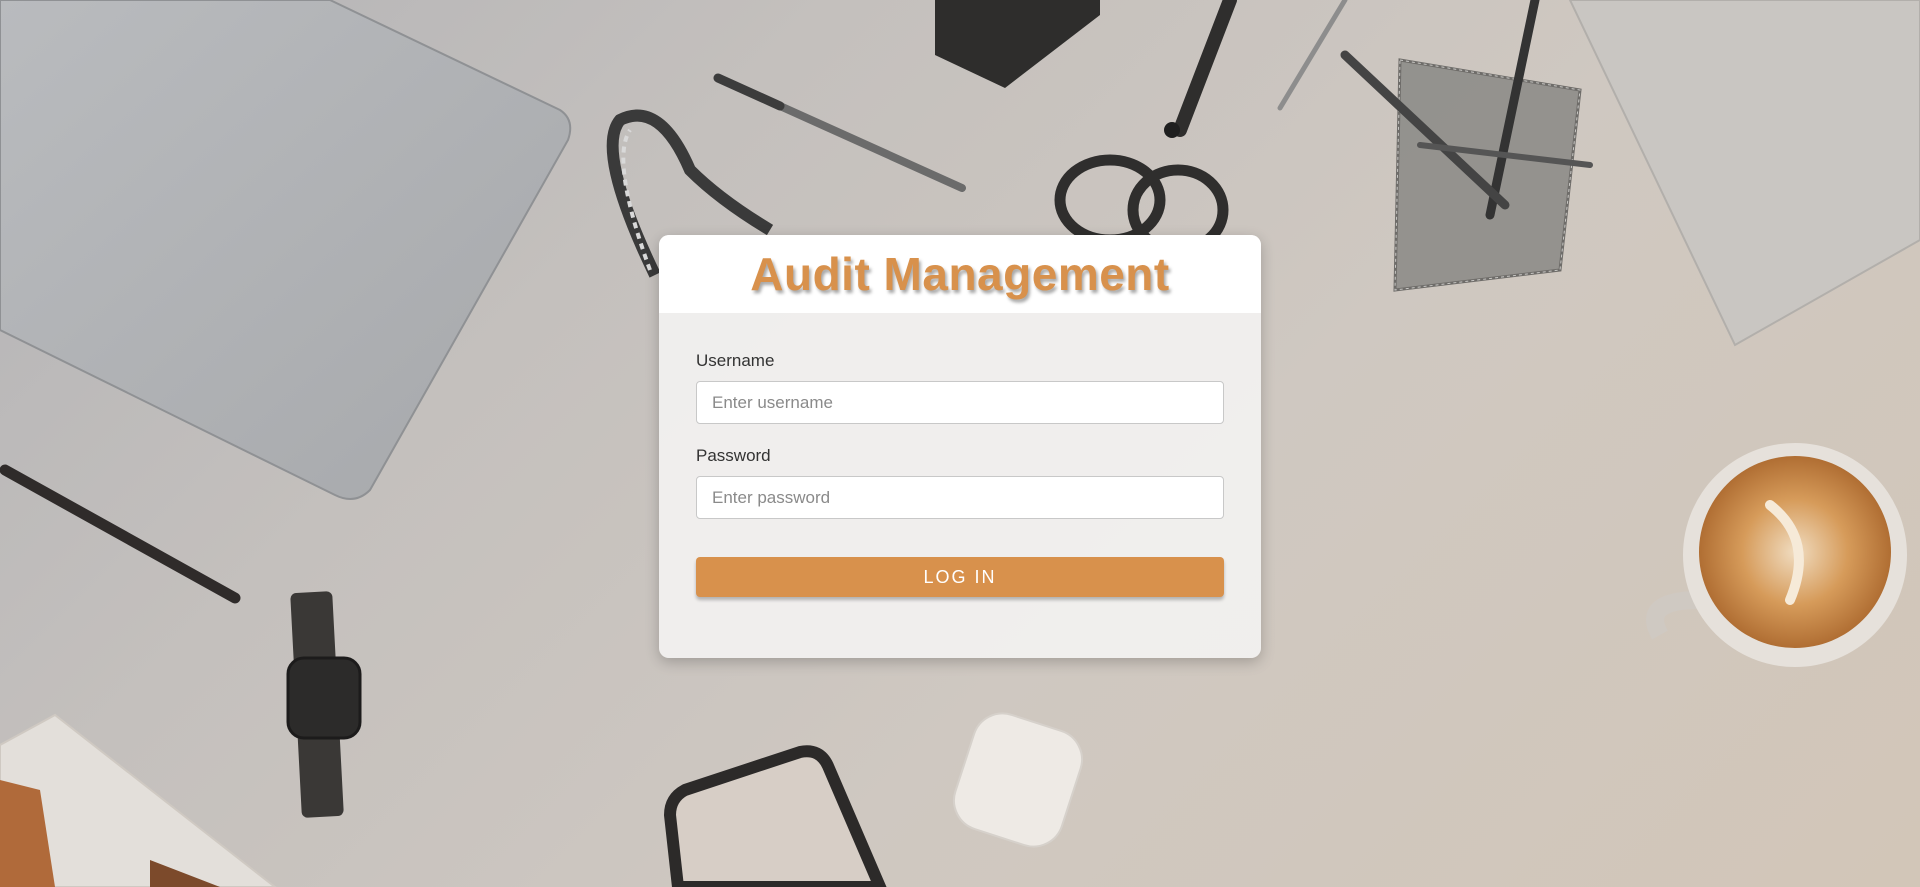 This screenshot has width=1920, height=887. I want to click on password-field-group: Password, so click(960, 482).